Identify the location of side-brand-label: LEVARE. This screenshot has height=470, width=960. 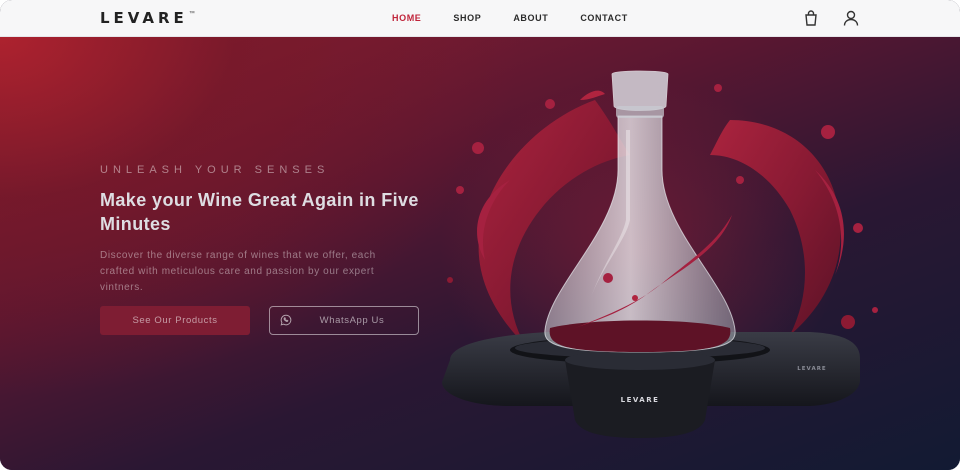
(811, 369).